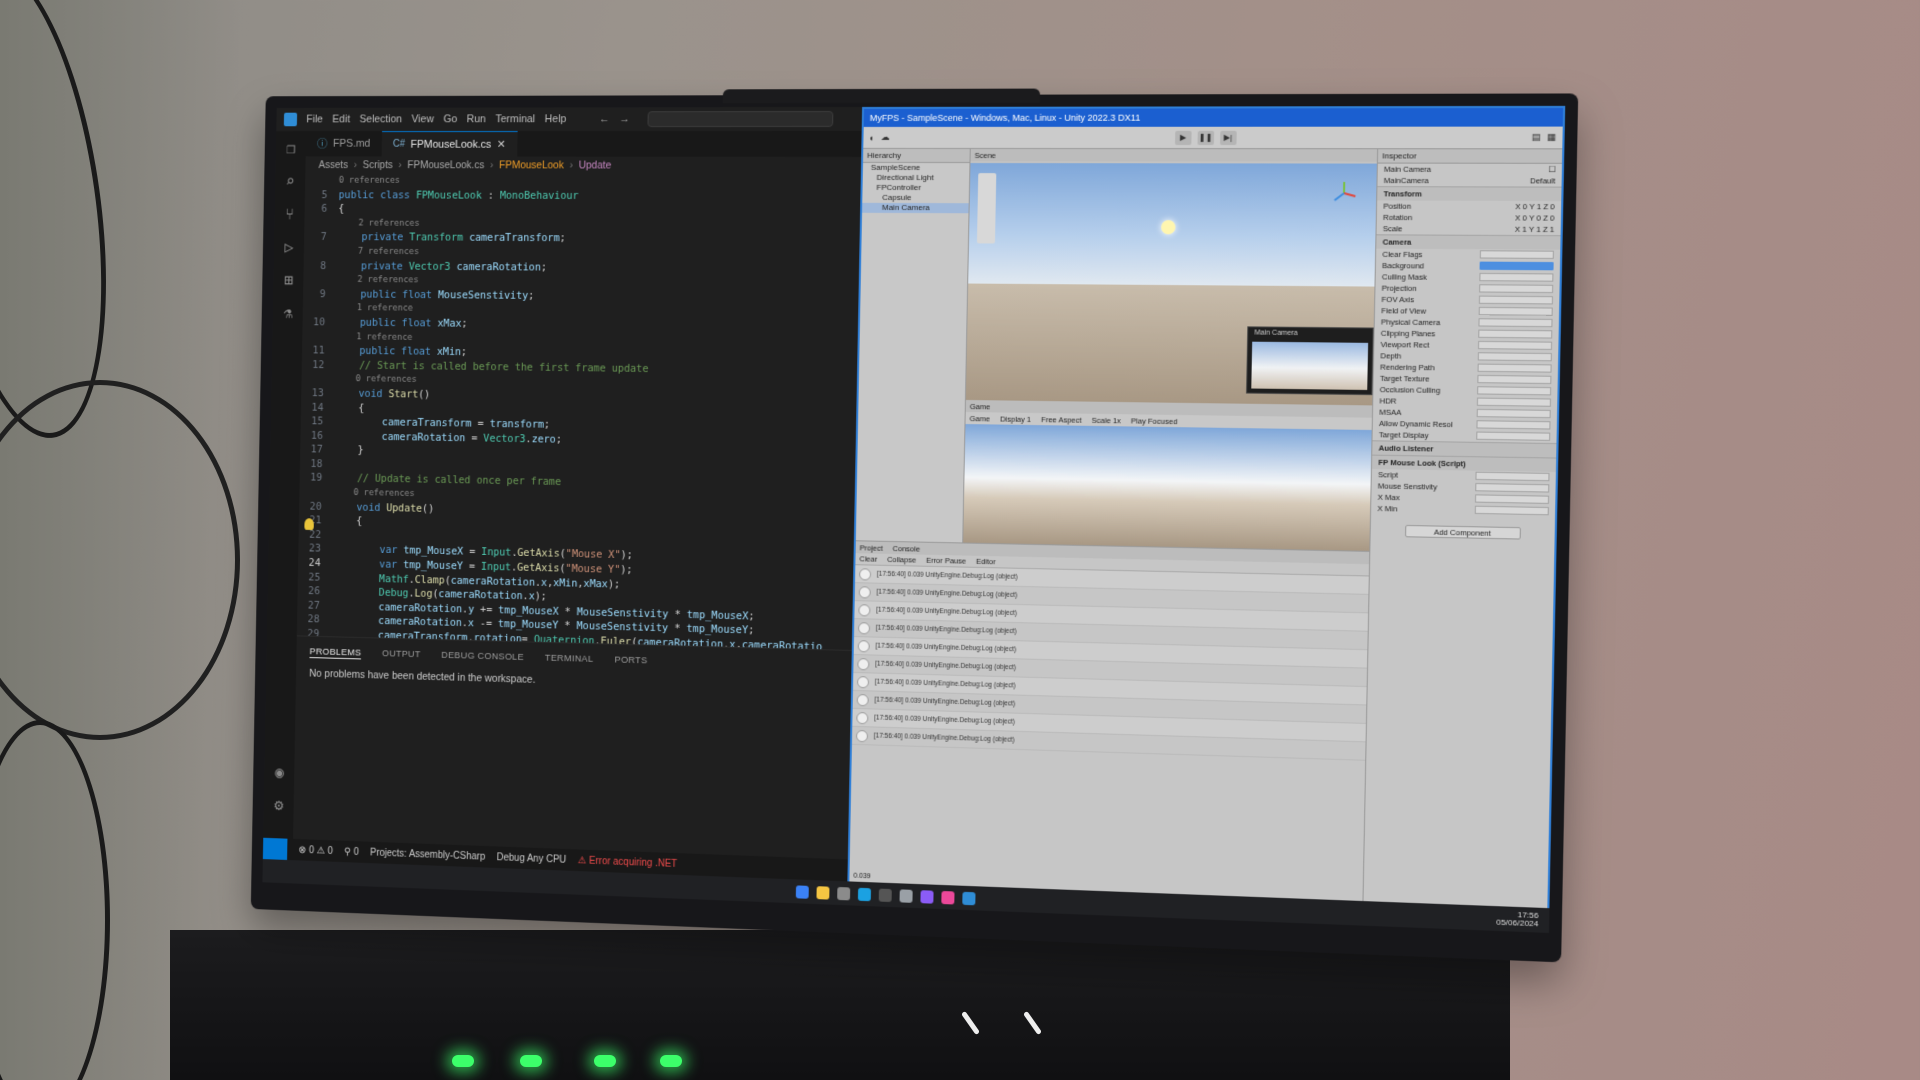 This screenshot has height=1080, width=1920. Describe the element at coordinates (980, 406) in the screenshot. I see `tab-game: Game` at that location.